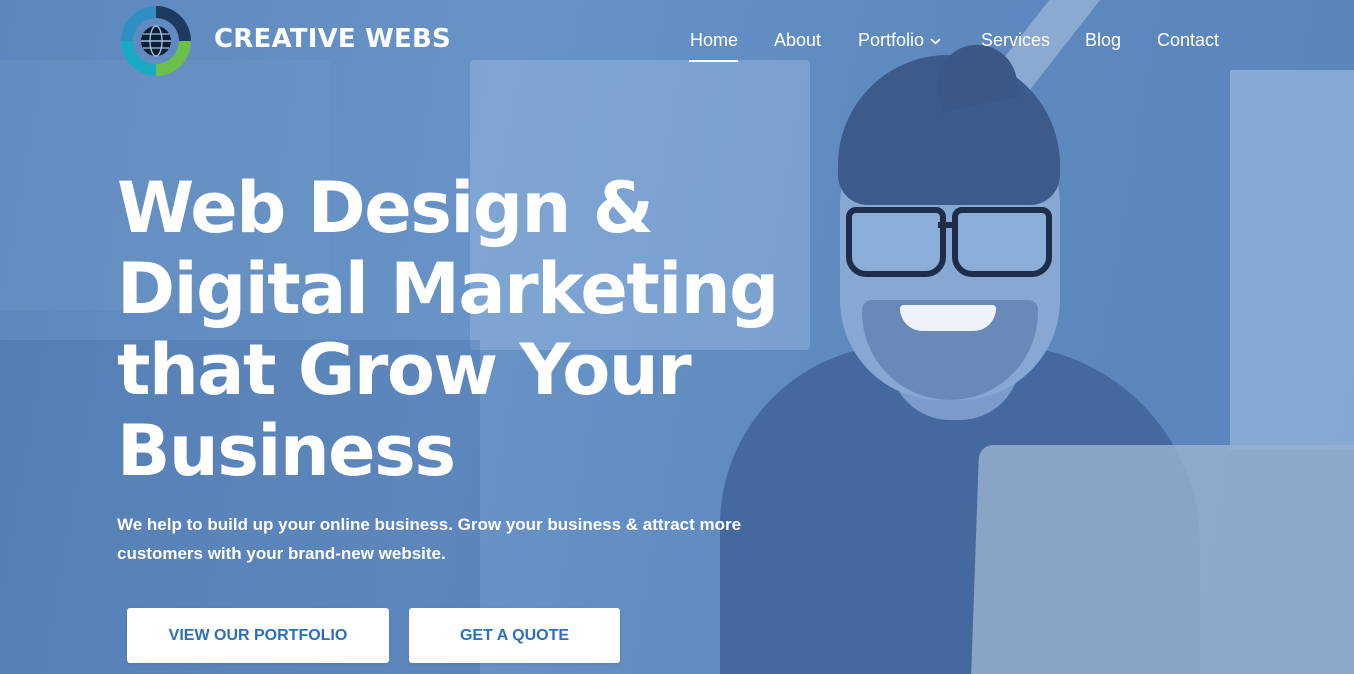 The height and width of the screenshot is (674, 1354). Describe the element at coordinates (1002, 242) in the screenshot. I see `glasses-right-lens` at that location.